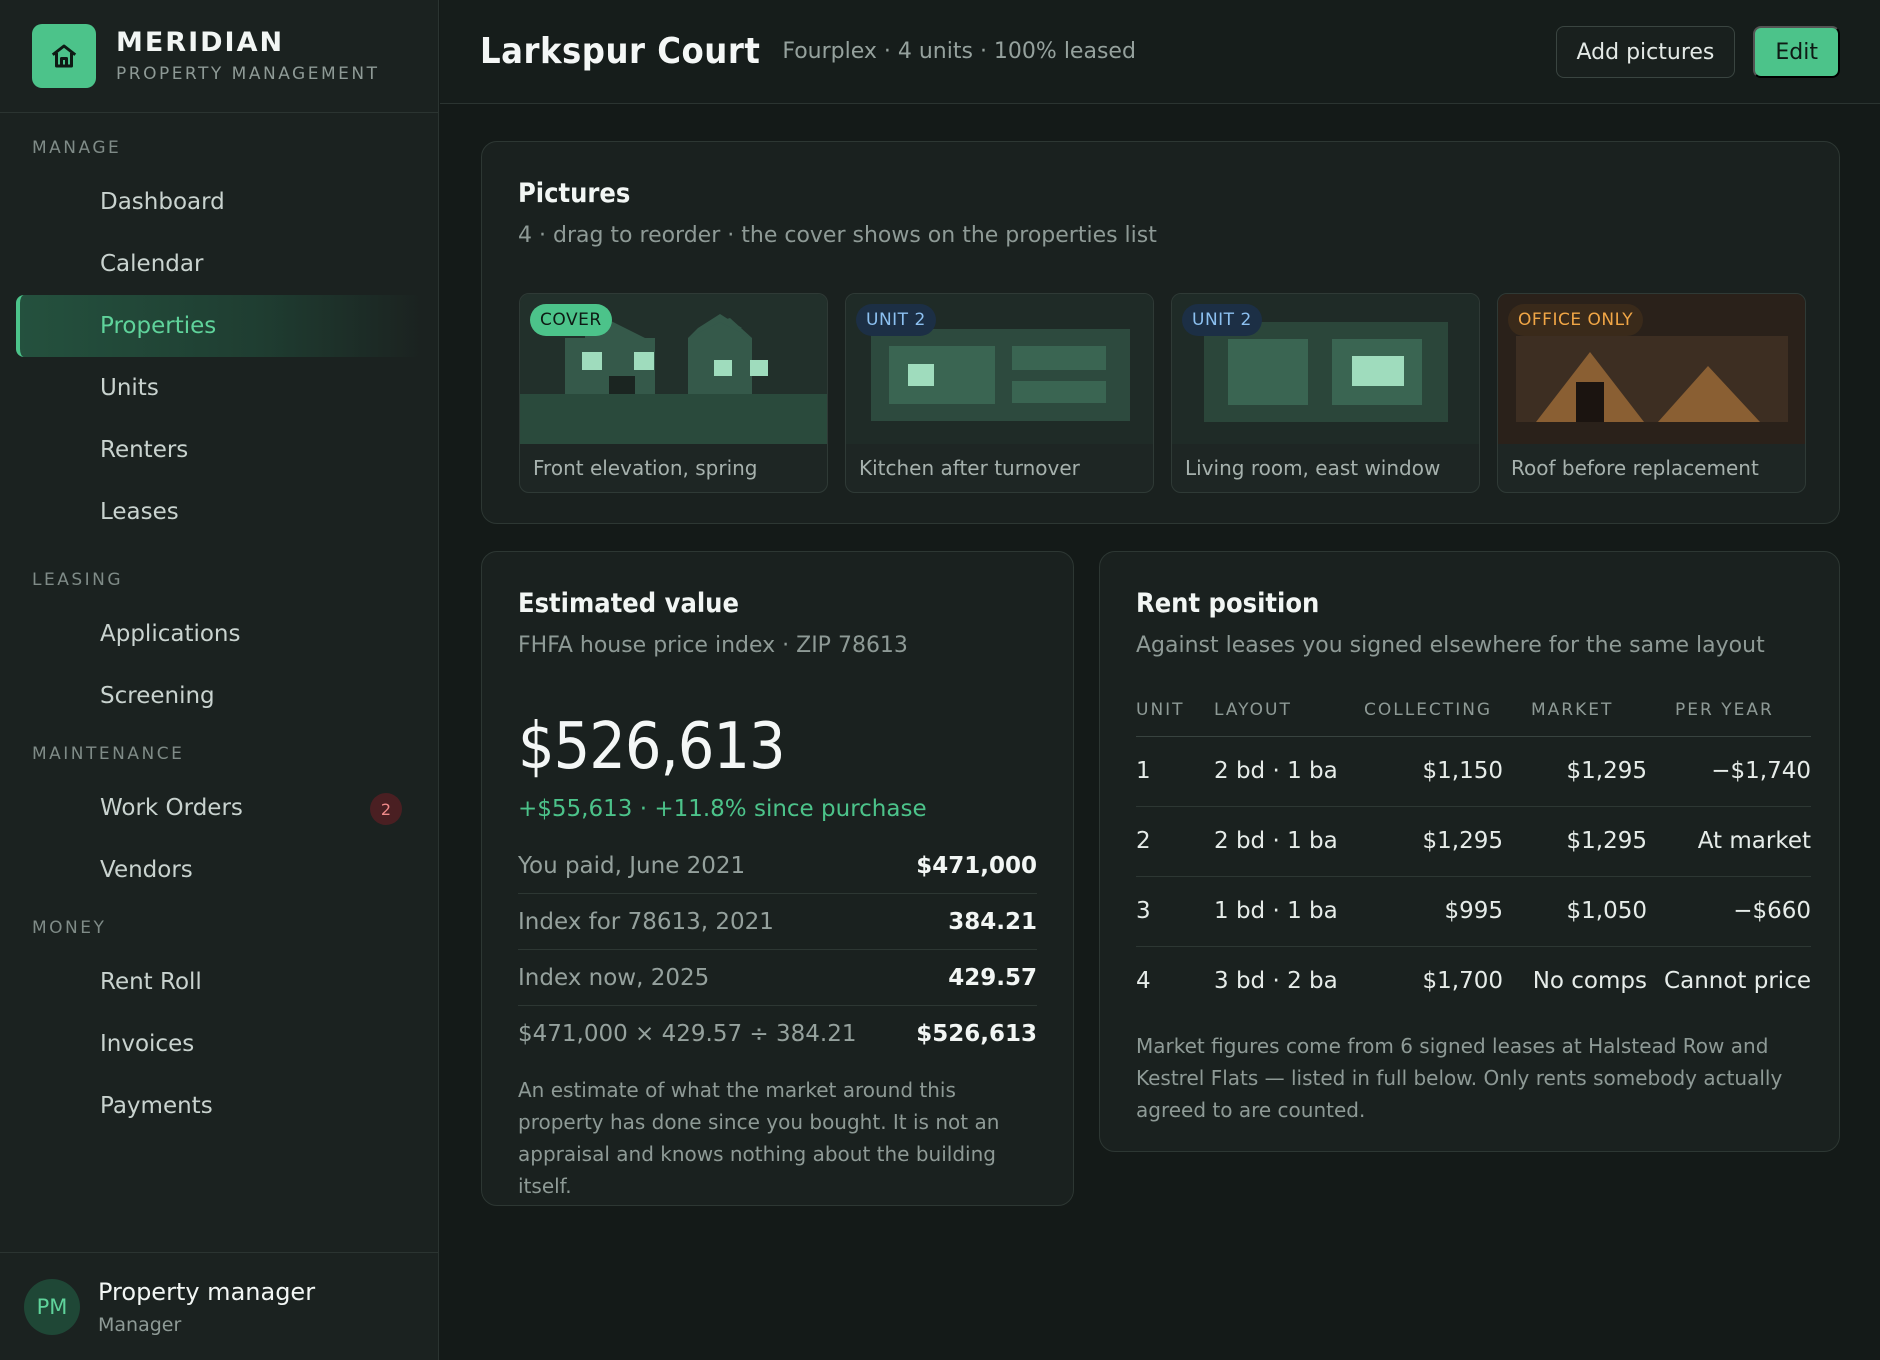 The height and width of the screenshot is (1360, 1880). I want to click on column-header-unit: UNIT, so click(1175, 710).